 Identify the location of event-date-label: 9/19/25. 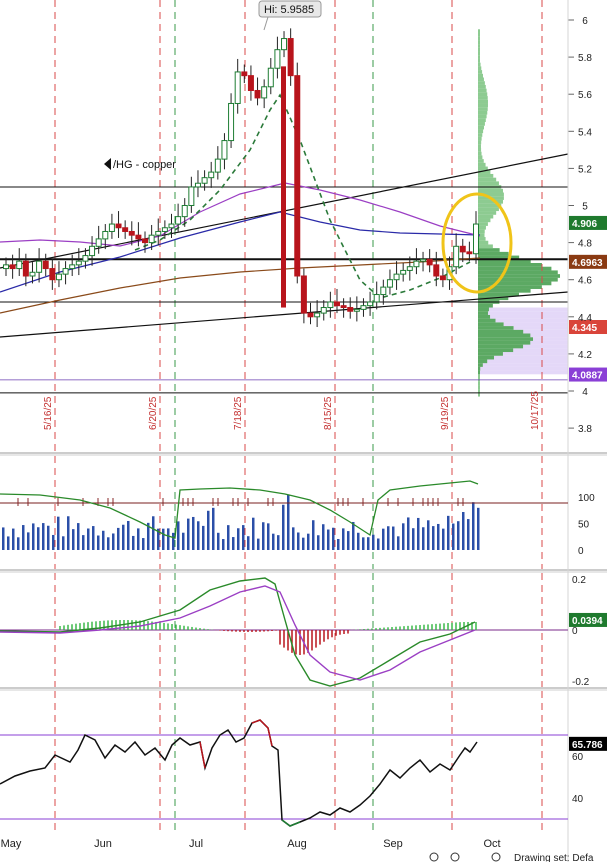
(445, 413).